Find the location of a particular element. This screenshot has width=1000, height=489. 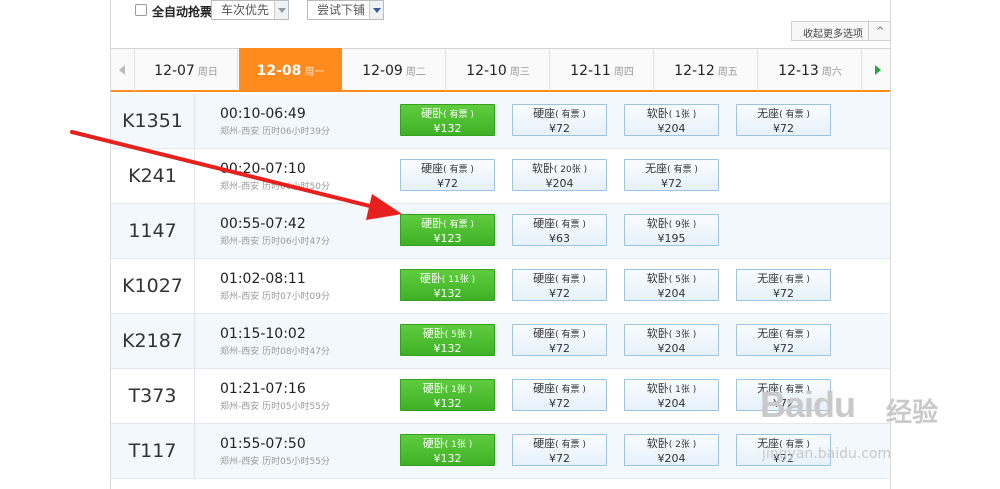

train-number: K1027 is located at coordinates (153, 286).